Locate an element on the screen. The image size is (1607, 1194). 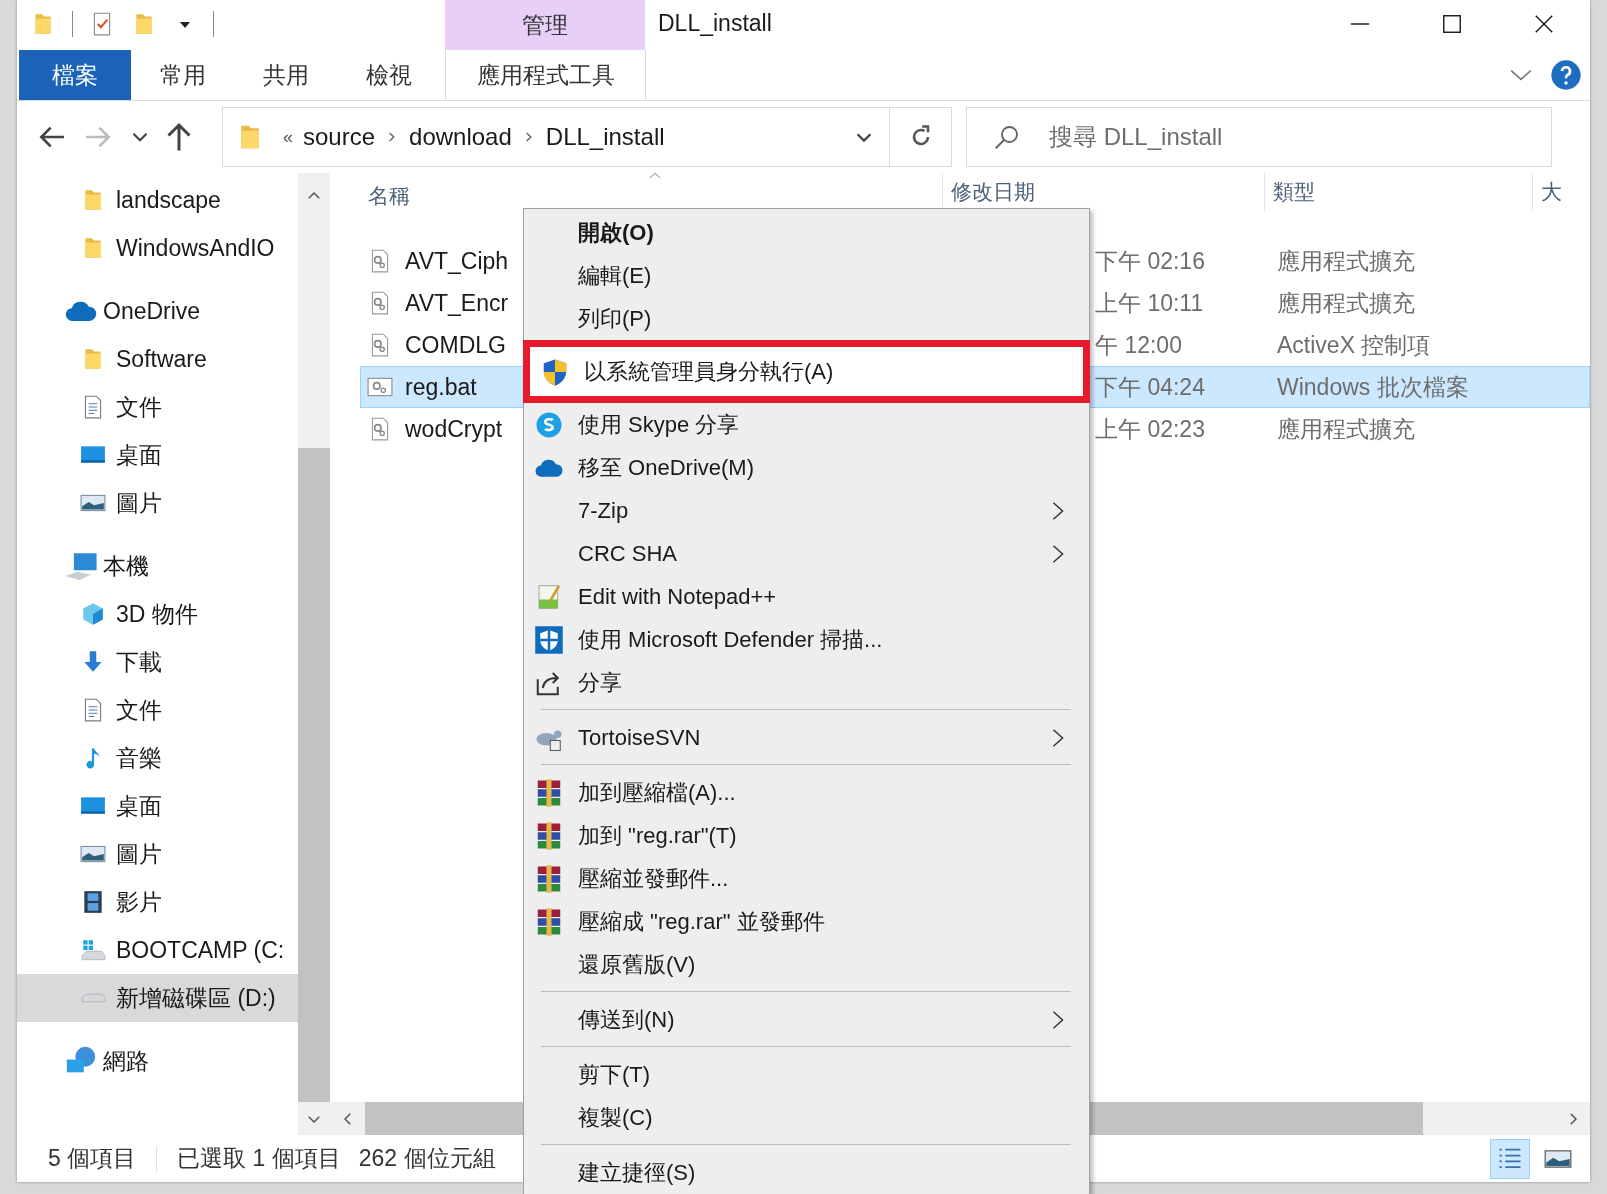
selection-size: 262 個位元組 is located at coordinates (427, 1158).